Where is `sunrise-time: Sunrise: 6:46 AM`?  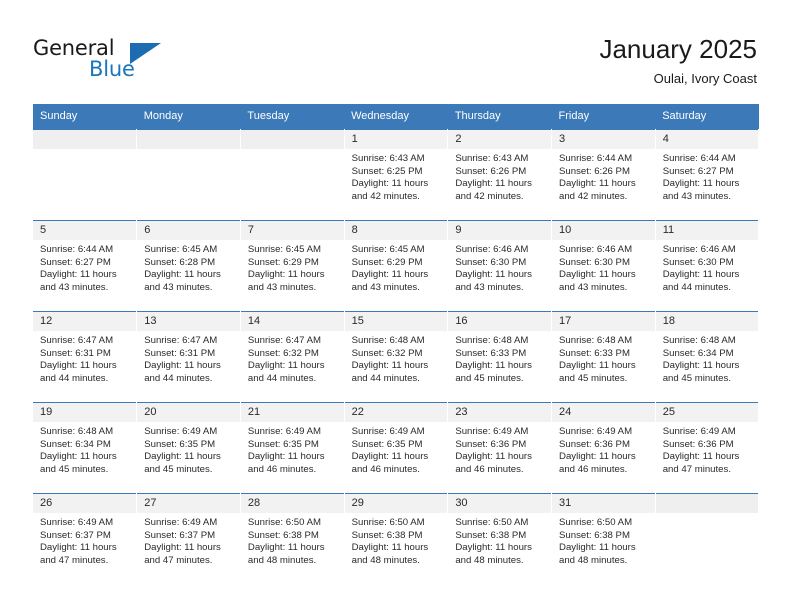 sunrise-time: Sunrise: 6:46 AM is located at coordinates (699, 249).